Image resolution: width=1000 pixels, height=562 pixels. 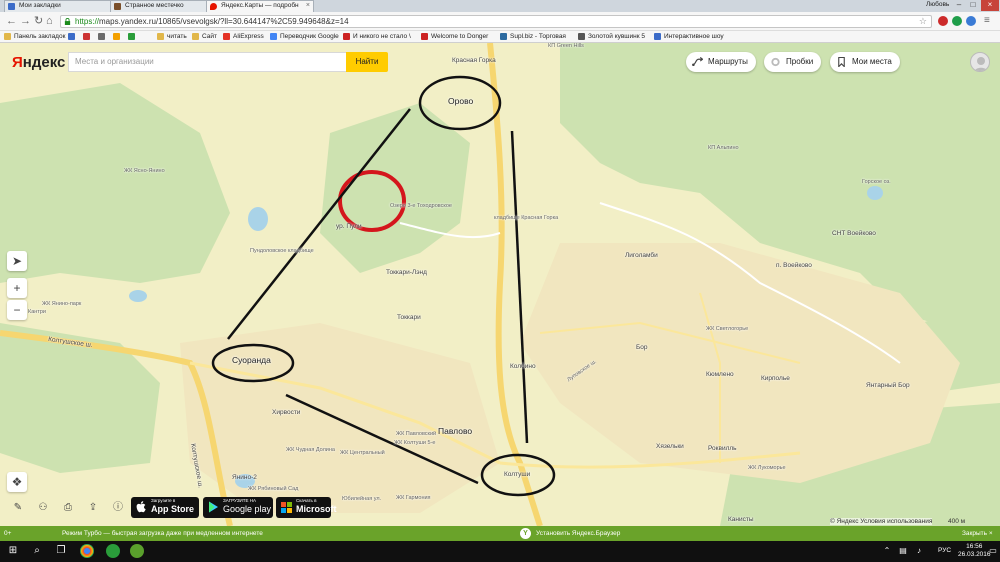 What do you see at coordinates (500, 551) in the screenshot?
I see `windows-taskbar: ⊞ ⌕ ❐ ⌃ ▤ ♪ РУС 16:56 26.03.2016 ▭` at bounding box center [500, 551].